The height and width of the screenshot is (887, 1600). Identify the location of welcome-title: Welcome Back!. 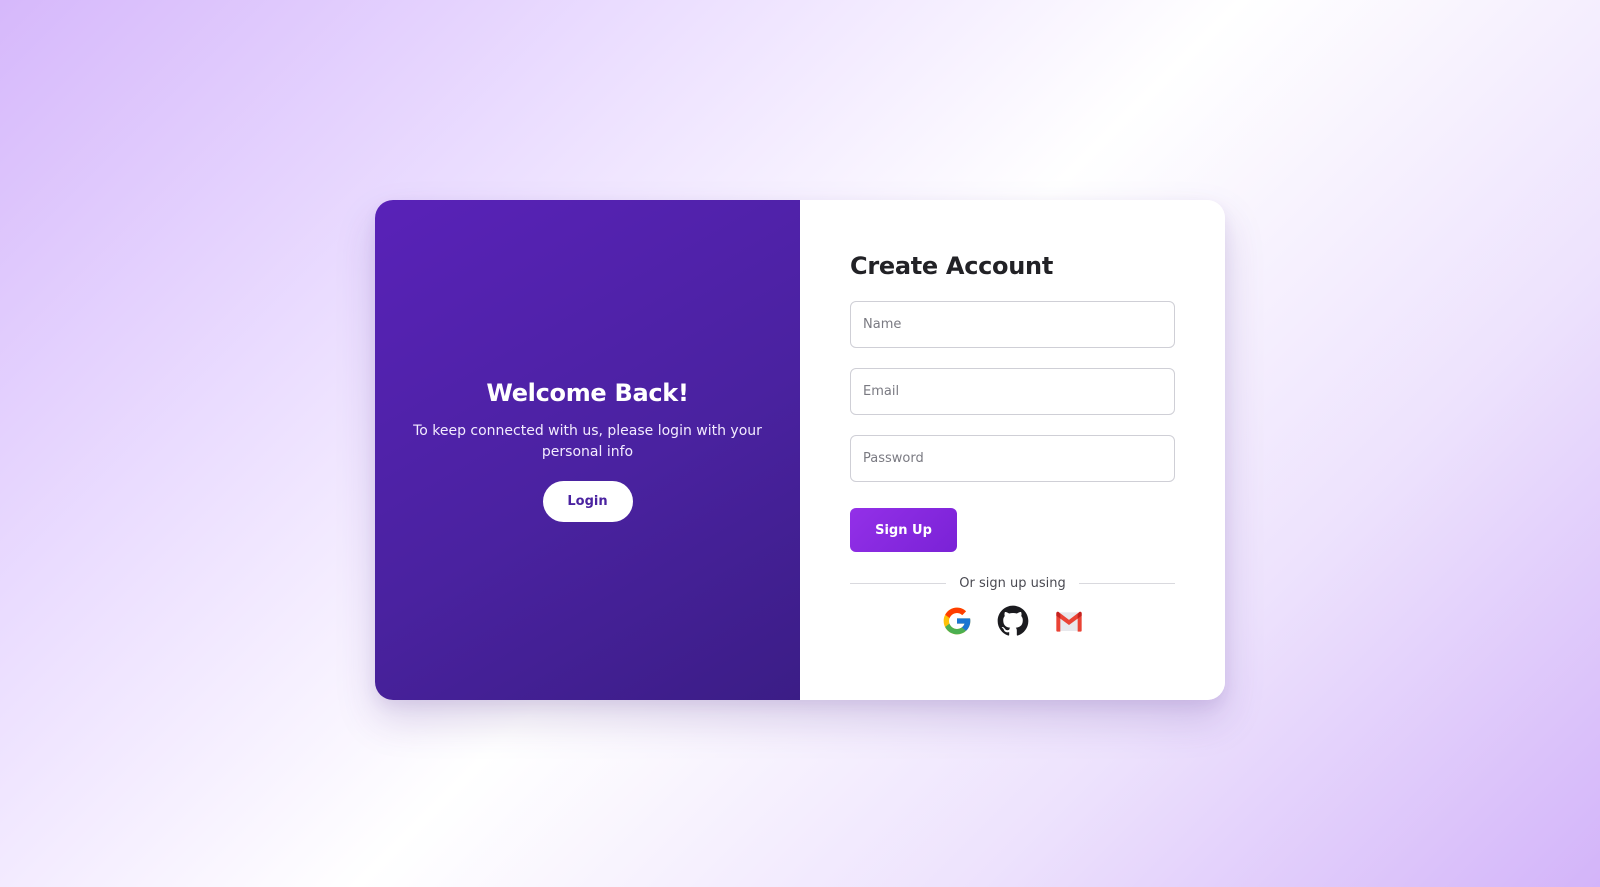
(587, 392).